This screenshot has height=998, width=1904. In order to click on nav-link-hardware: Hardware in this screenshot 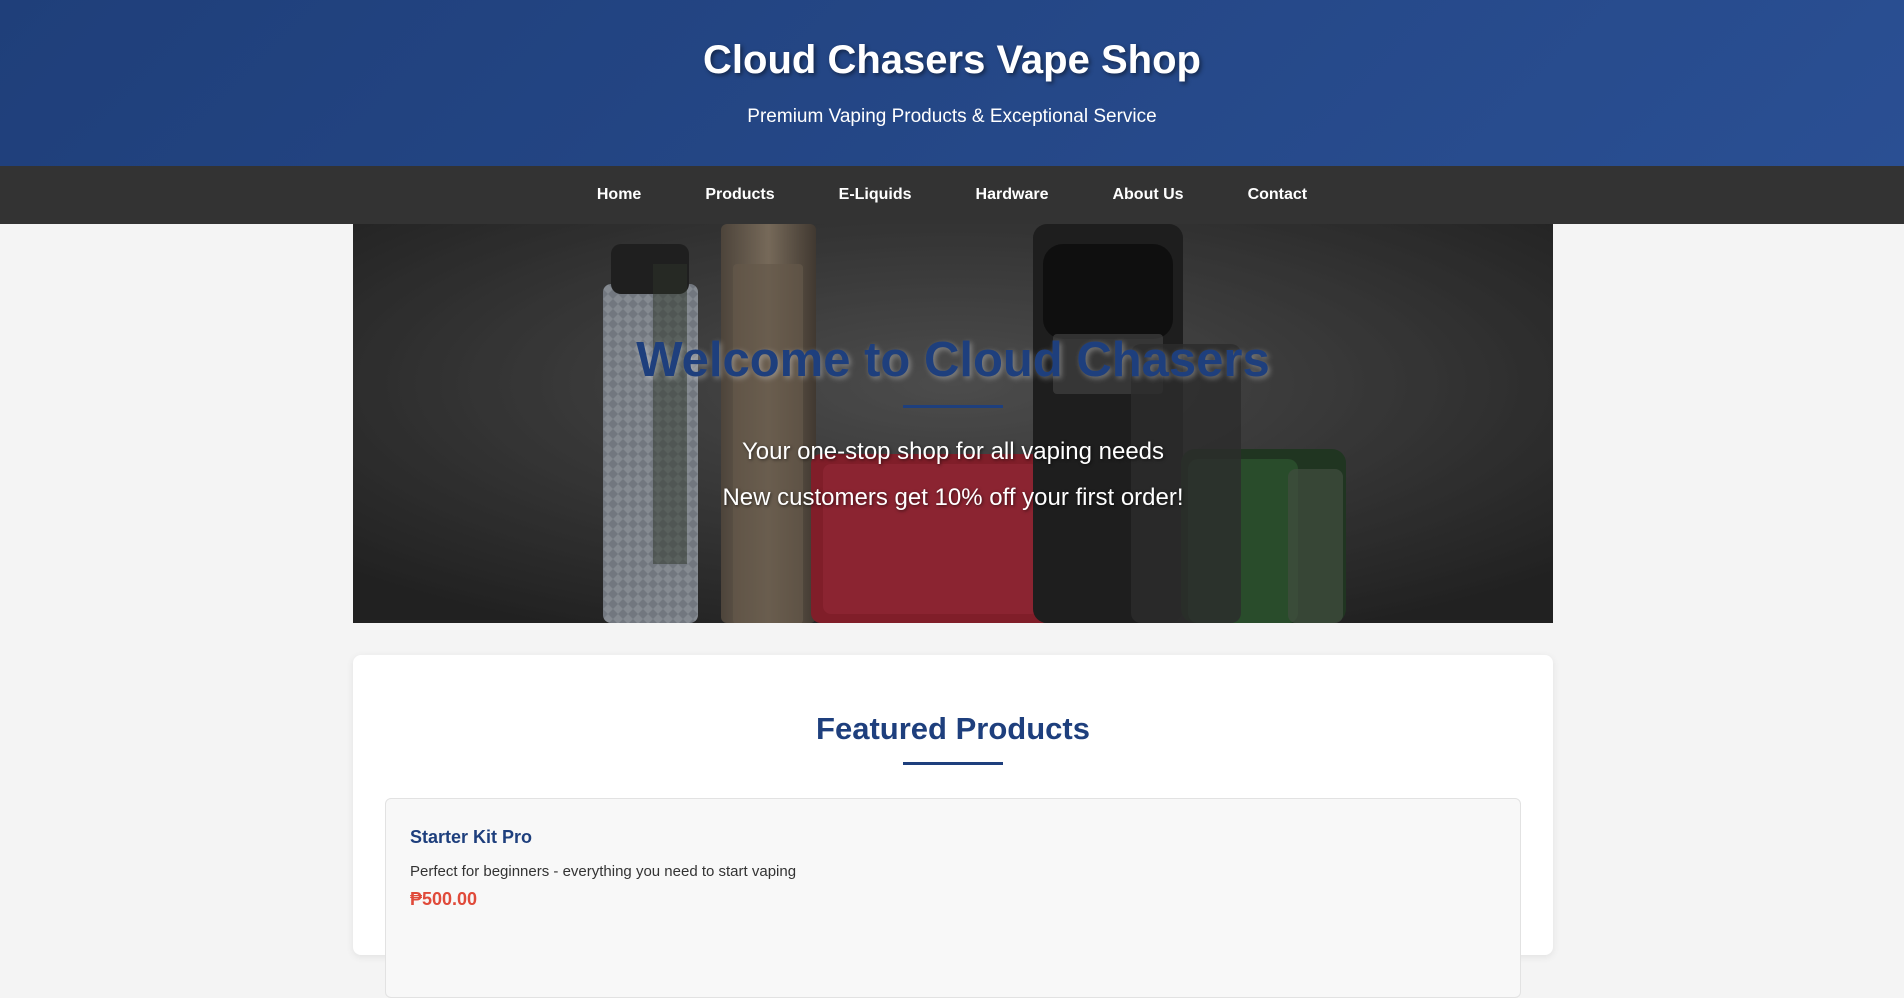, I will do `click(1012, 195)`.